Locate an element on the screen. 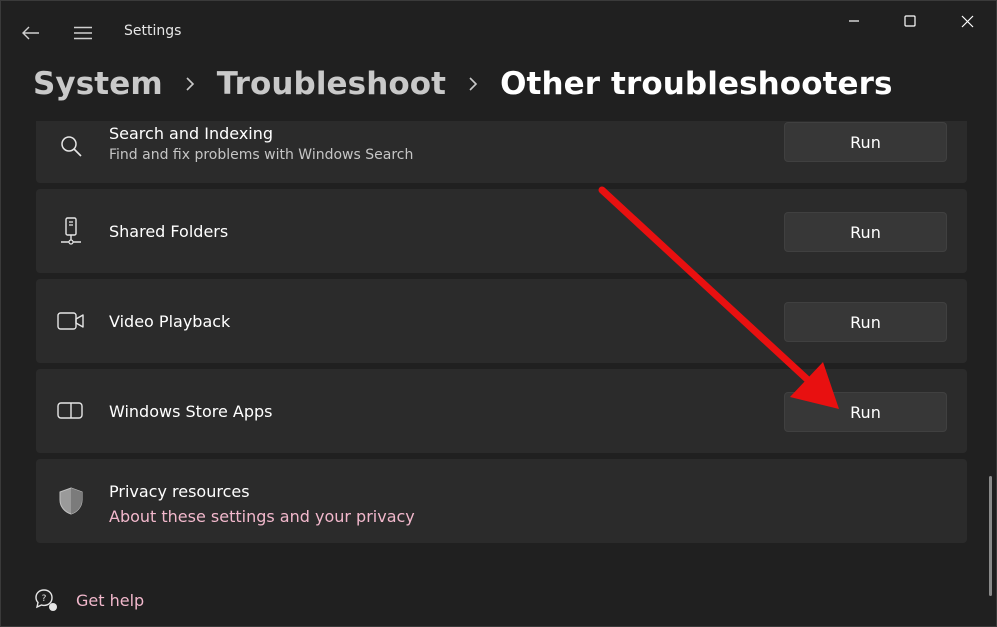  search-icon is located at coordinates (71, 146).